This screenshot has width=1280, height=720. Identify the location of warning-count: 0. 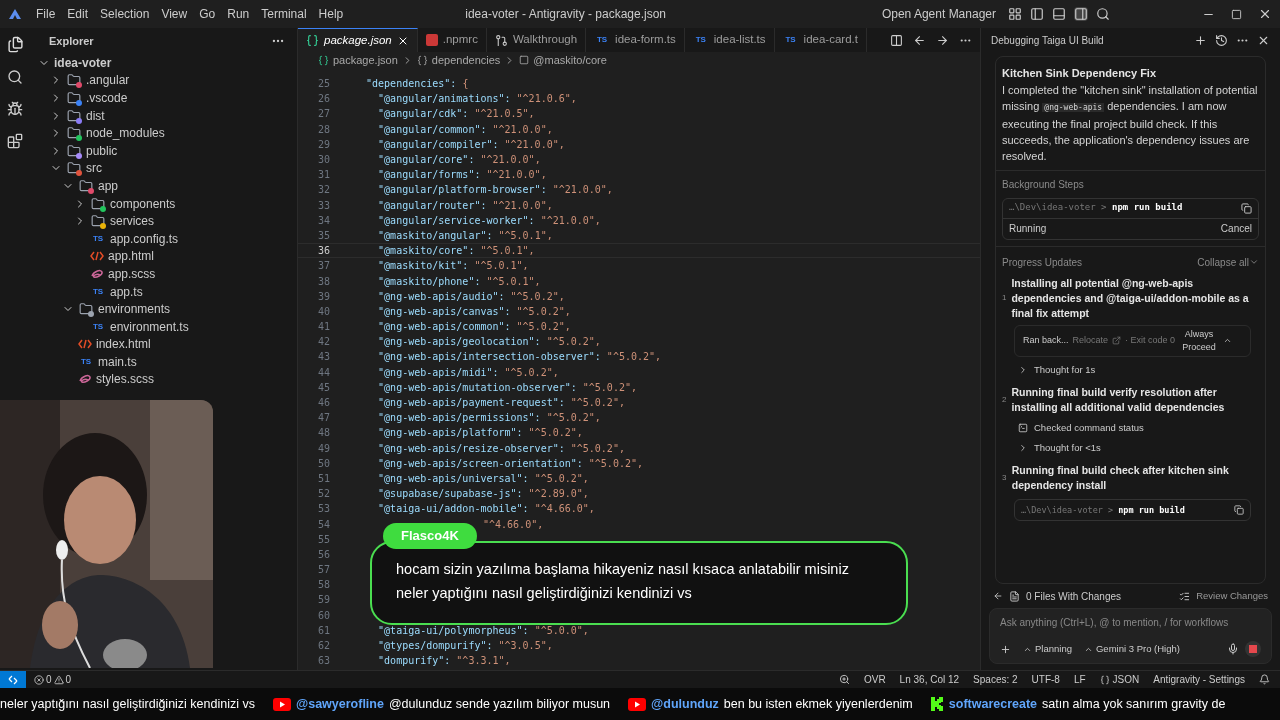
(68, 679).